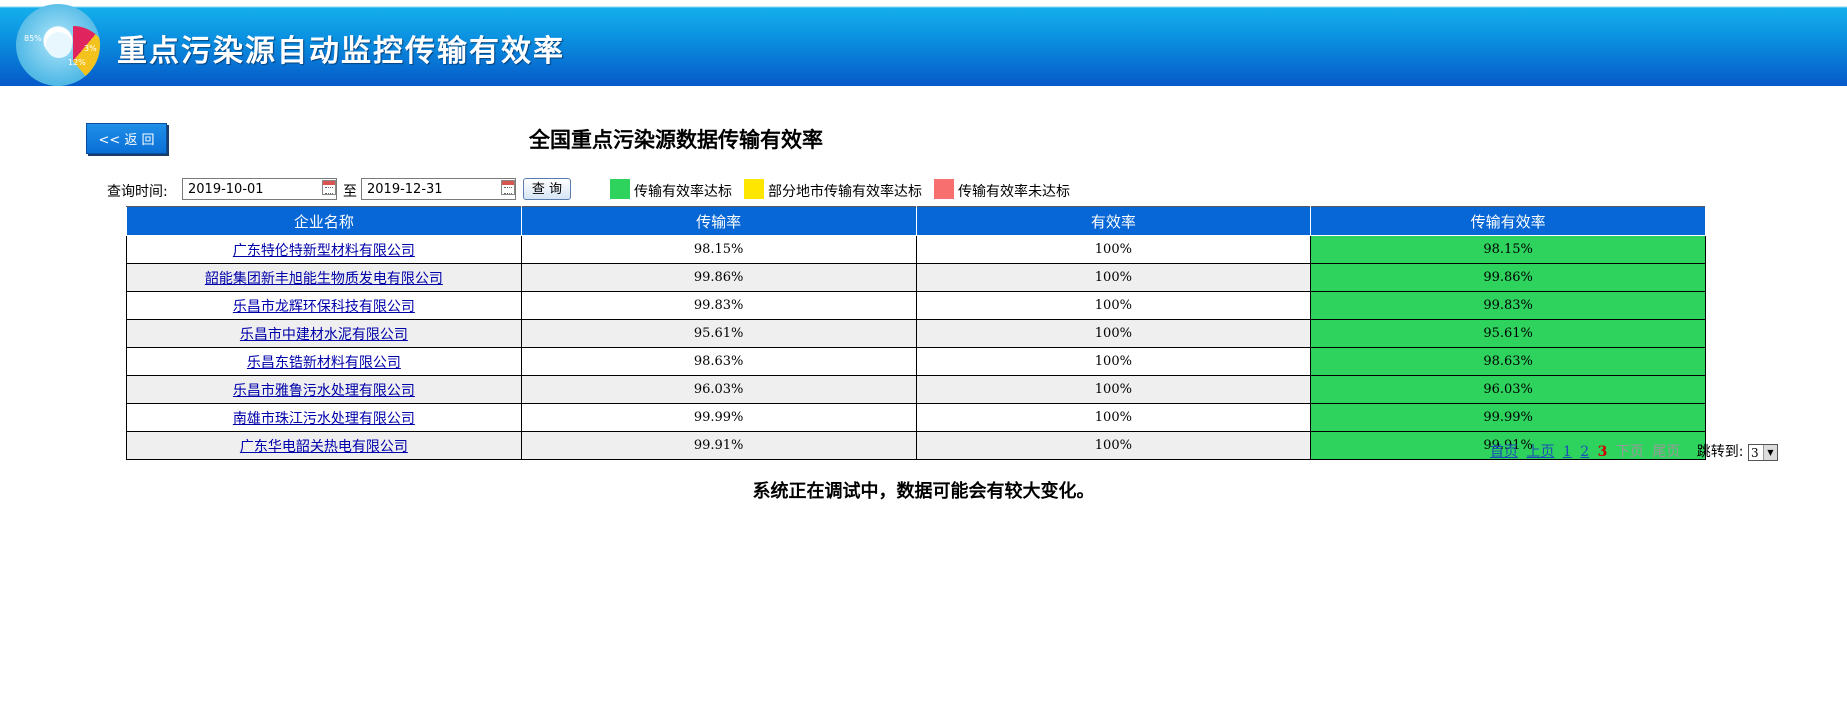  I want to click on col-header-transmission-rate: 传输率, so click(718, 221).